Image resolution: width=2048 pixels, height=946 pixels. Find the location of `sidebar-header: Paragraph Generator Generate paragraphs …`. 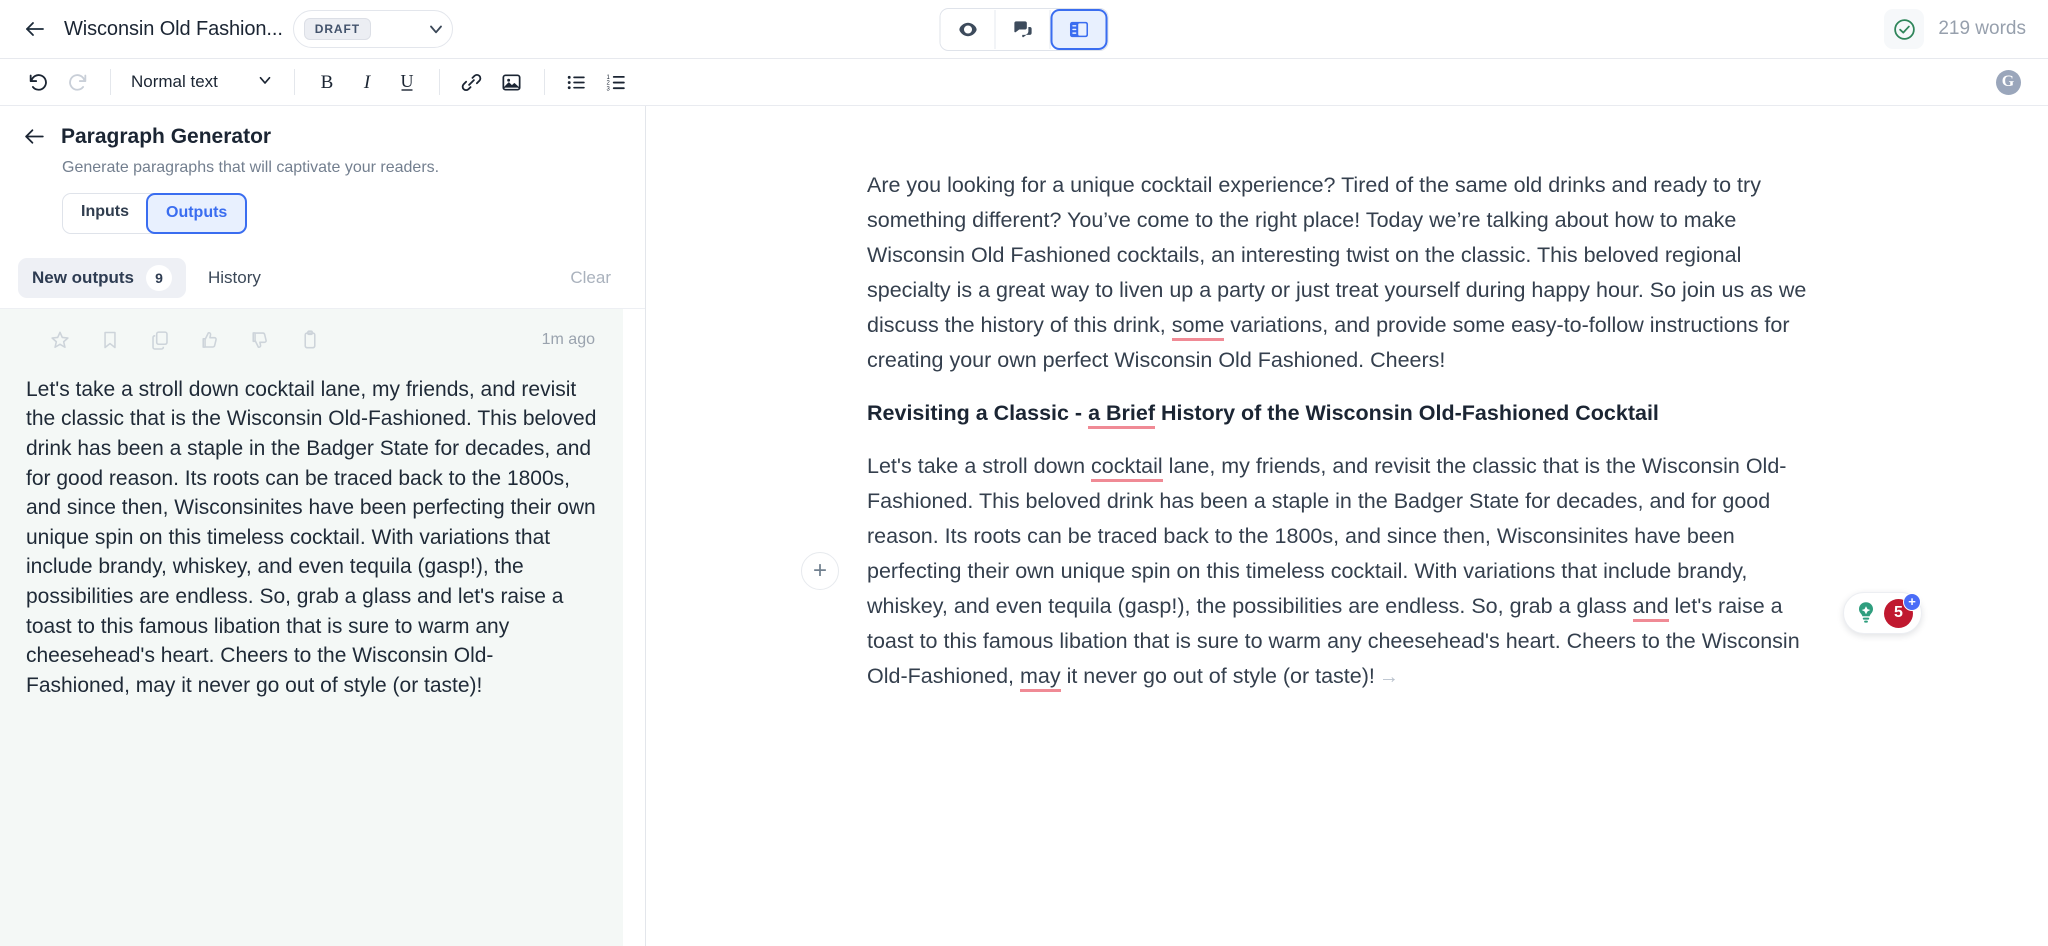

sidebar-header: Paragraph Generator Generate paragraphs … is located at coordinates (322, 170).